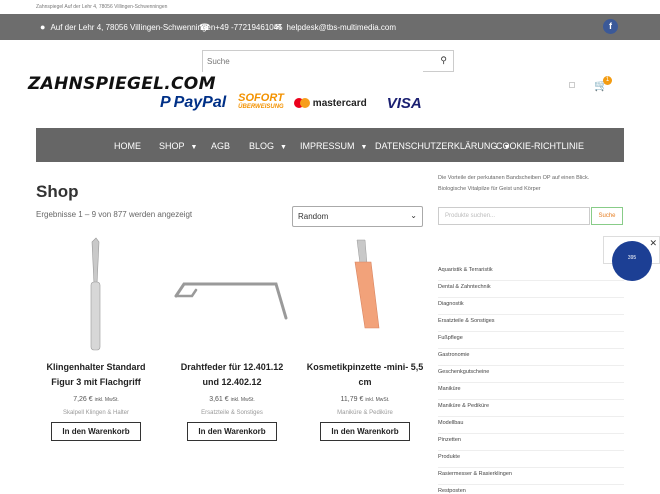 The width and height of the screenshot is (660, 494). I want to click on product-price: 3,61 € inkl. MwSt., so click(232, 399).